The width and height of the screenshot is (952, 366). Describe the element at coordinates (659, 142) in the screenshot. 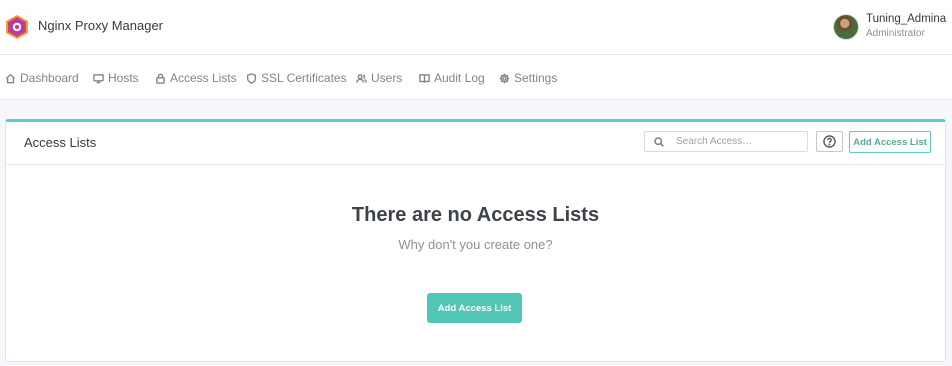

I see `search-icon` at that location.